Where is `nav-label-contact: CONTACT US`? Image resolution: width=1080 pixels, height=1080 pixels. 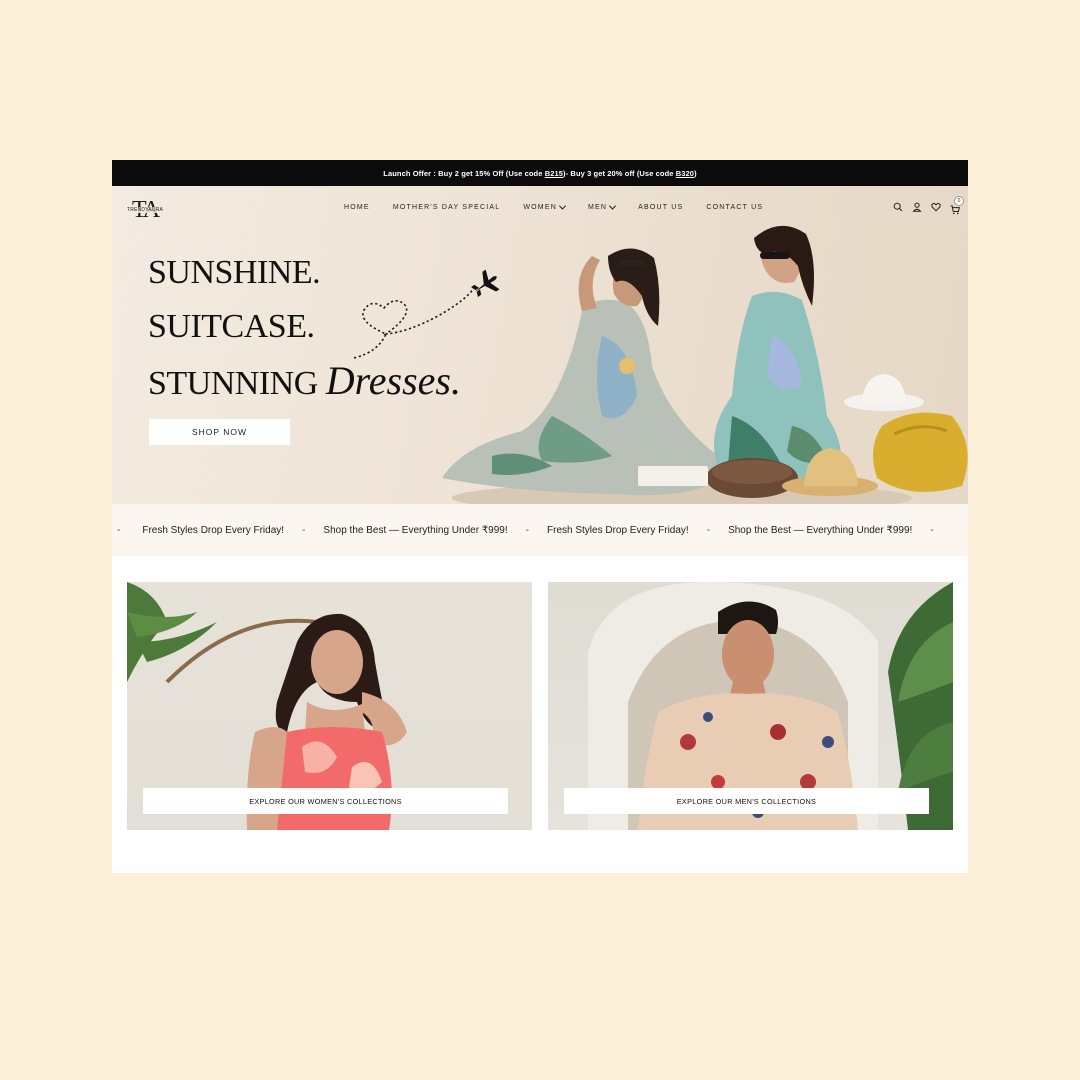 nav-label-contact: CONTACT US is located at coordinates (735, 207).